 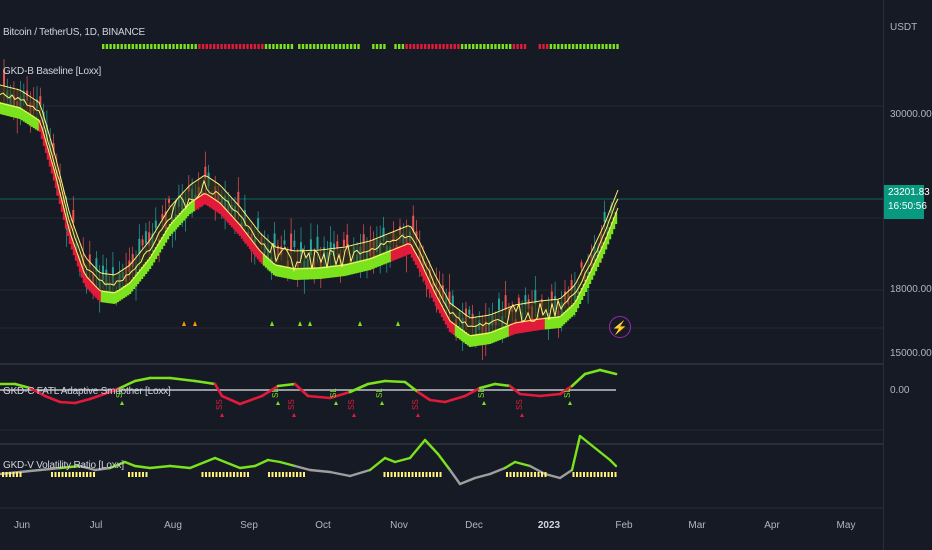 What do you see at coordinates (52, 71) in the screenshot?
I see `indicator-baseline-label: GKD-B Baseline [Loxx]` at bounding box center [52, 71].